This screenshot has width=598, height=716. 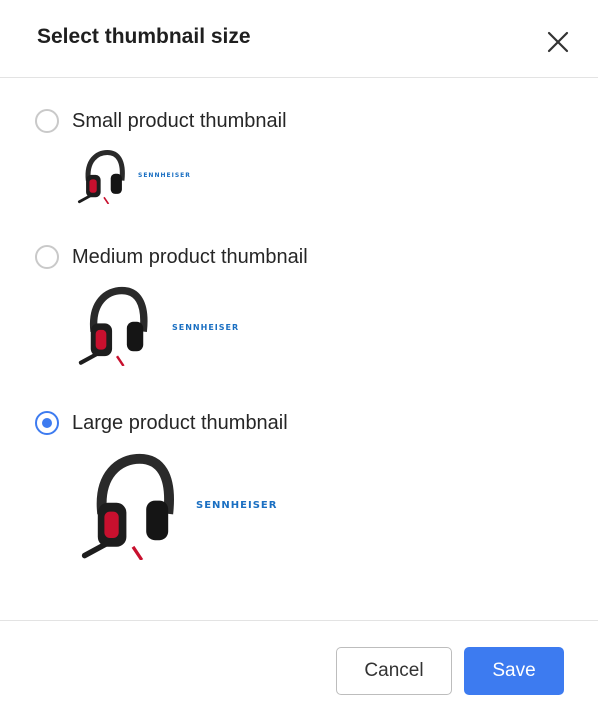 I want to click on headset-thumbnail-medium, so click(x=113, y=326).